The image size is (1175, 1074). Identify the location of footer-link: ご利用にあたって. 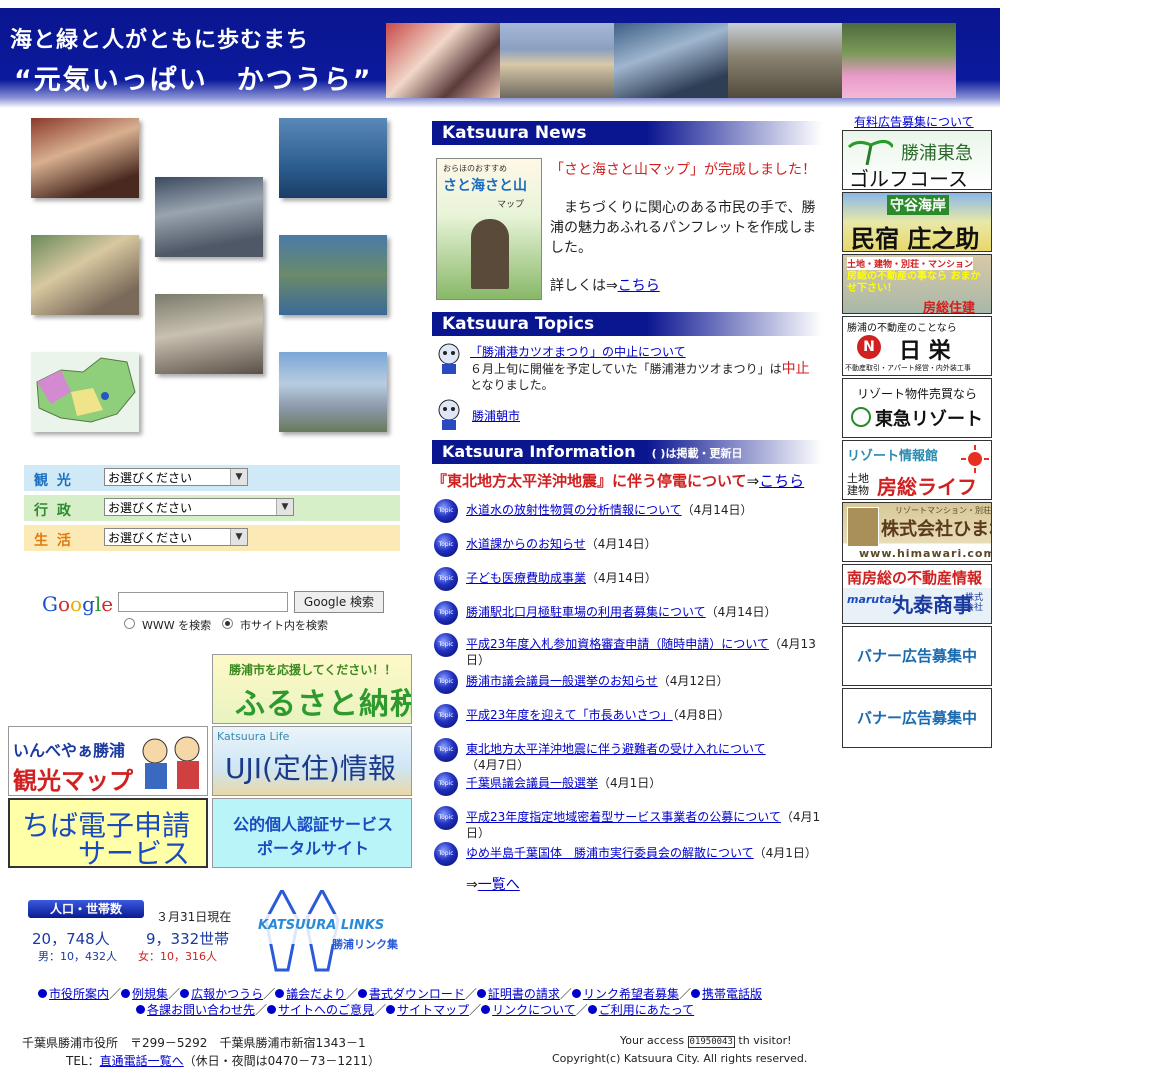
(646, 1010).